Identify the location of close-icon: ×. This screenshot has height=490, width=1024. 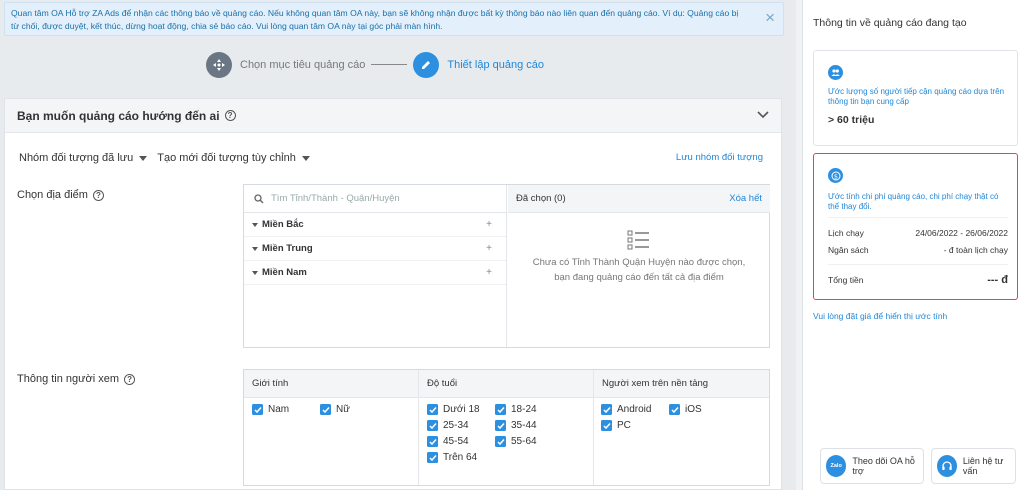
(770, 17).